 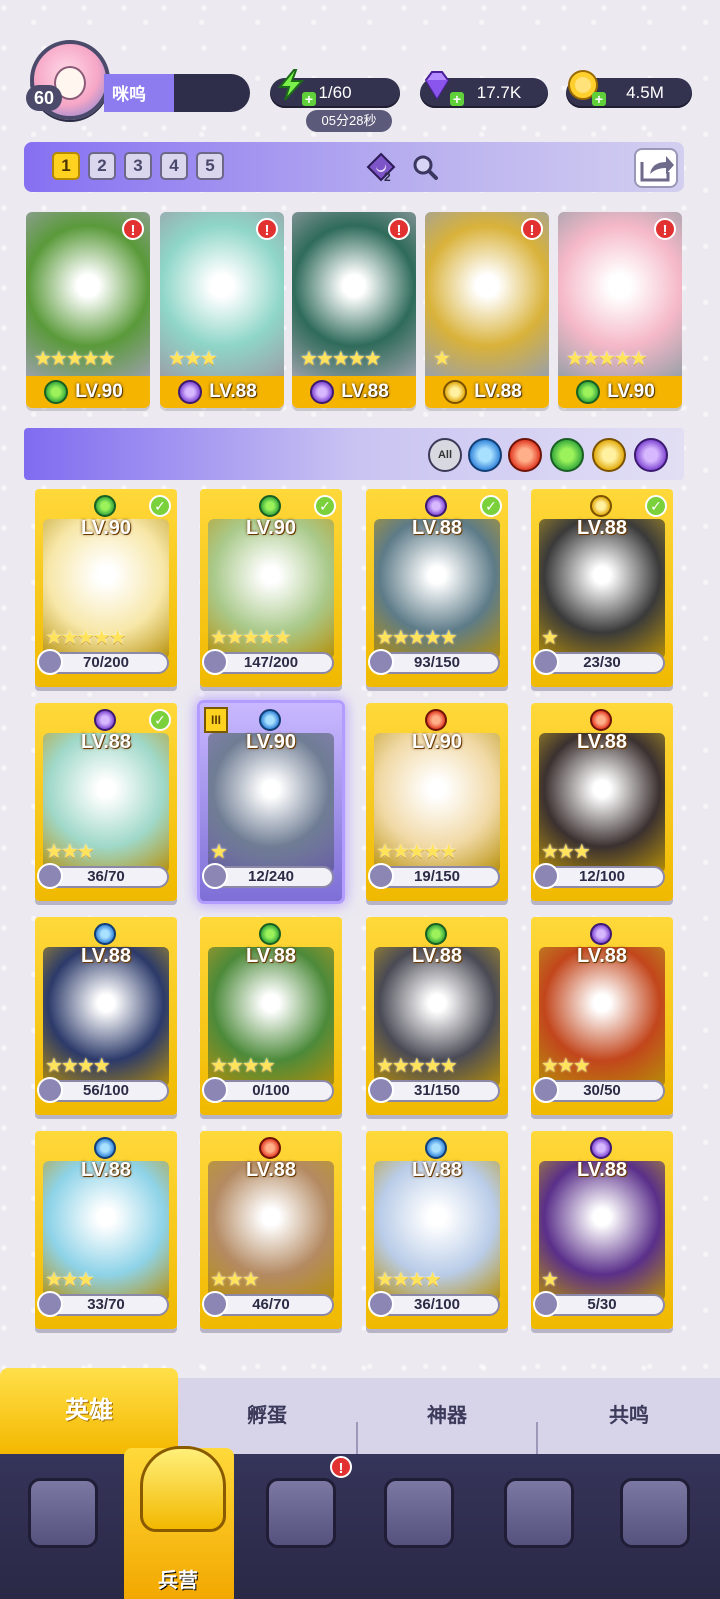 What do you see at coordinates (349, 121) in the screenshot?
I see `energy-timer: 05分28秒` at bounding box center [349, 121].